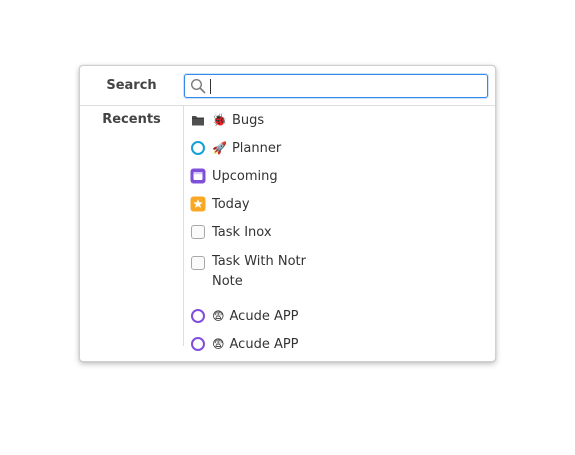 This screenshot has width=575, height=455. Describe the element at coordinates (335, 269) in the screenshot. I see `recent-item-task-with-note: Task With Notr Note` at that location.